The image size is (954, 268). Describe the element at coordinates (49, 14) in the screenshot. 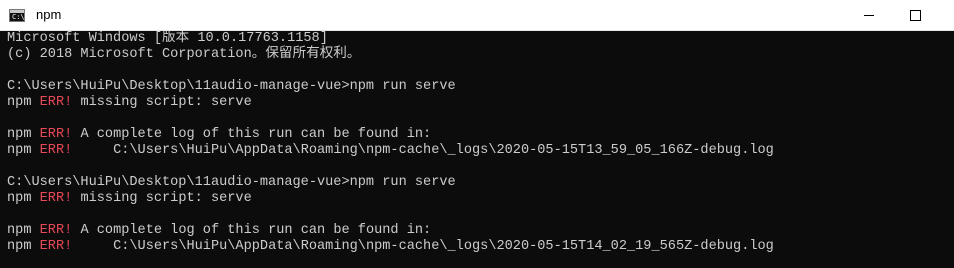

I see `window-title: npm` at that location.